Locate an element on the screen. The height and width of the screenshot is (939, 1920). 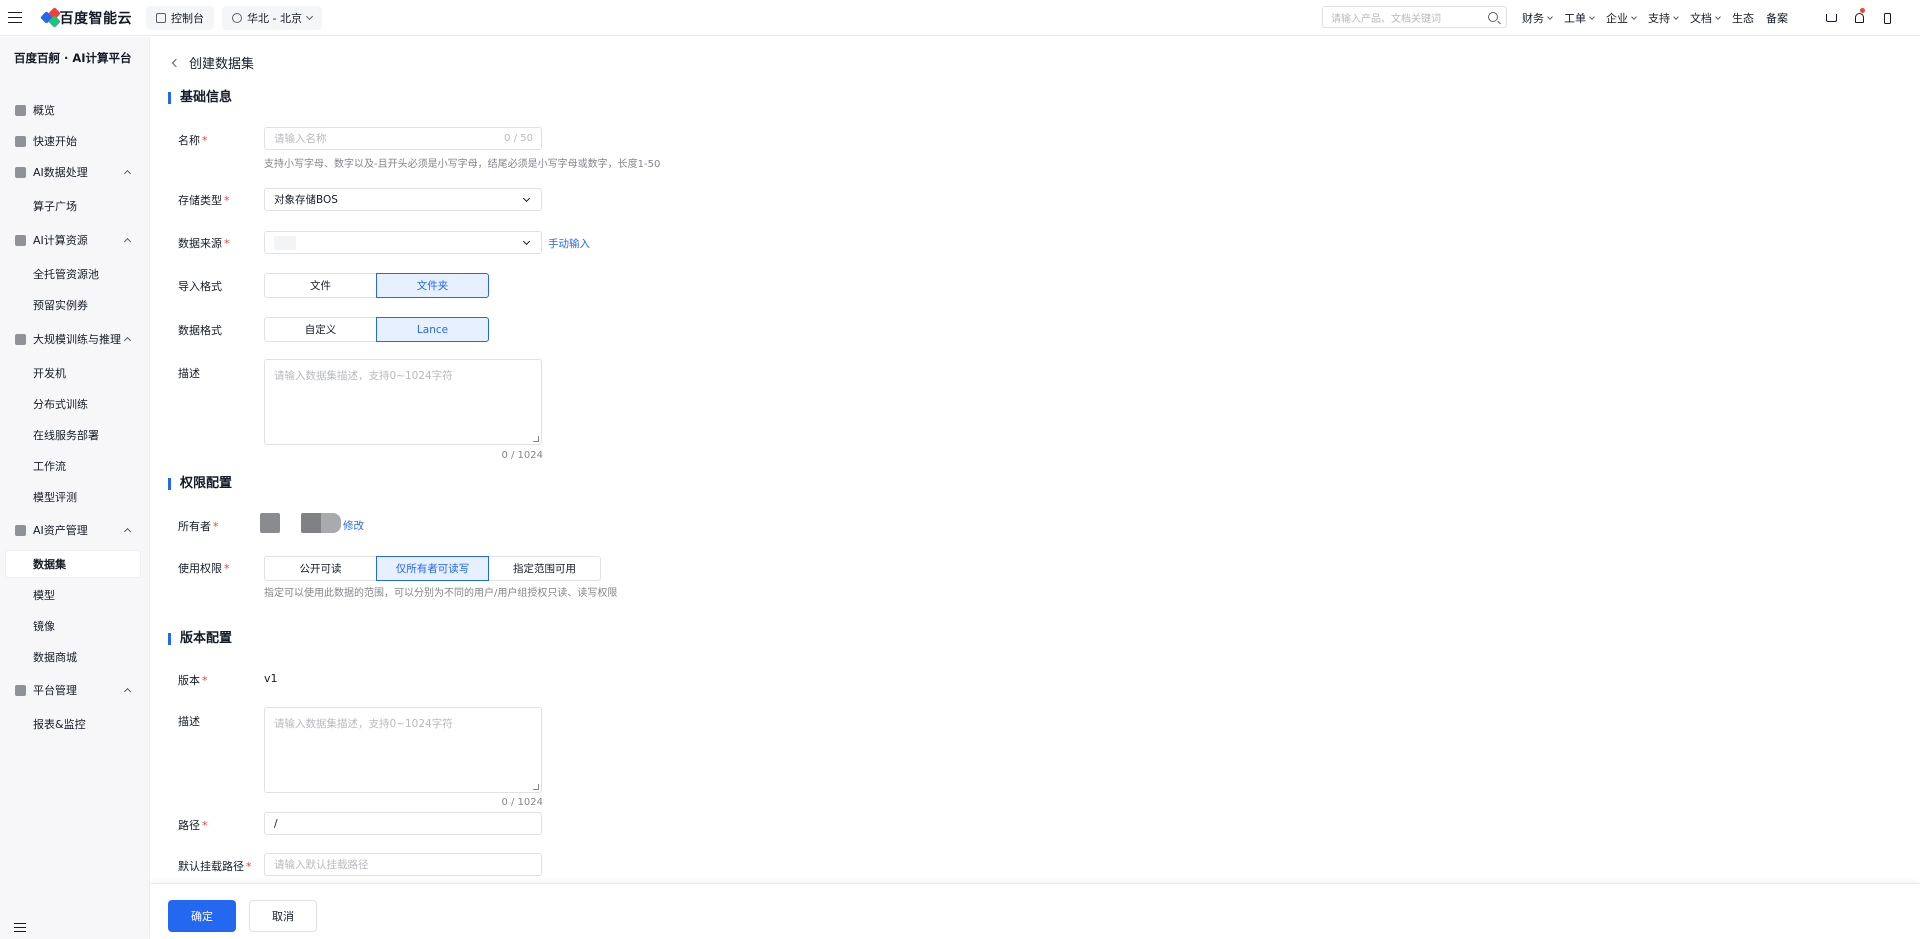
source-placeholder-chip is located at coordinates (285, 242).